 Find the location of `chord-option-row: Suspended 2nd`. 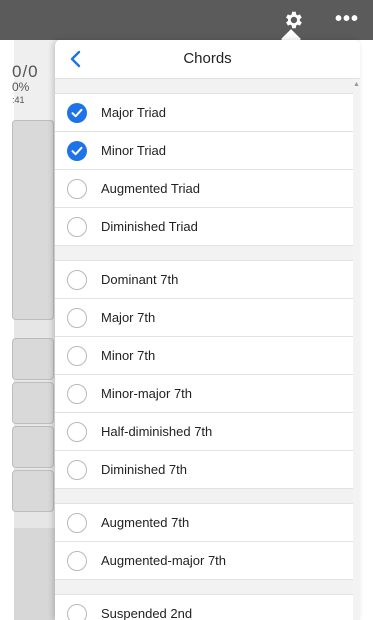

chord-option-row: Suspended 2nd is located at coordinates (204, 607).